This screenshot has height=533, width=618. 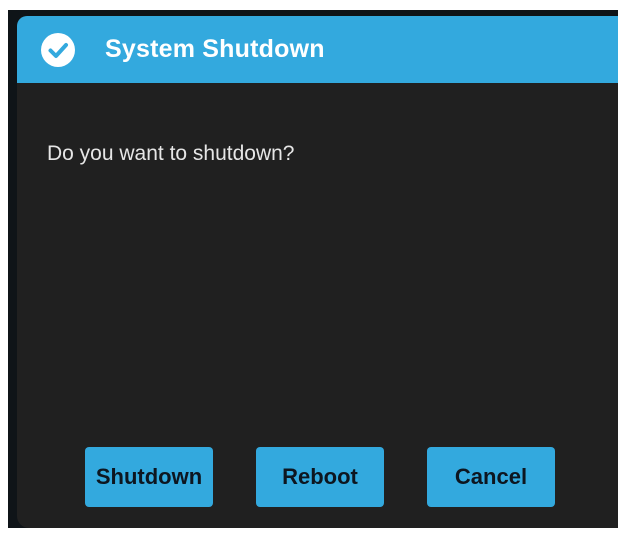 What do you see at coordinates (171, 153) in the screenshot?
I see `dialog-message: Do you want to shutdown?` at bounding box center [171, 153].